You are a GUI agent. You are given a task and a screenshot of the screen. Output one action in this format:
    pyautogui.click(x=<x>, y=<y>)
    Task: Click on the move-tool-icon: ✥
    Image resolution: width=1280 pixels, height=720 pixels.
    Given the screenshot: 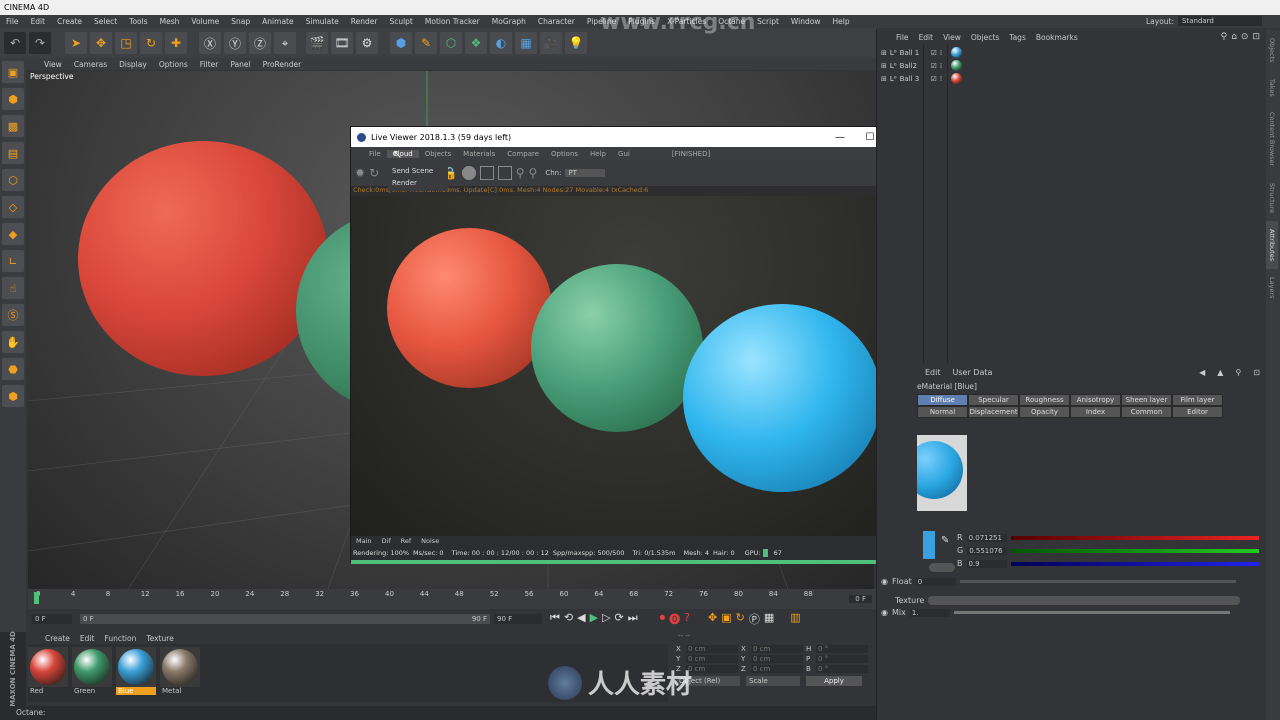 What is the action you would take?
    pyautogui.click(x=101, y=43)
    